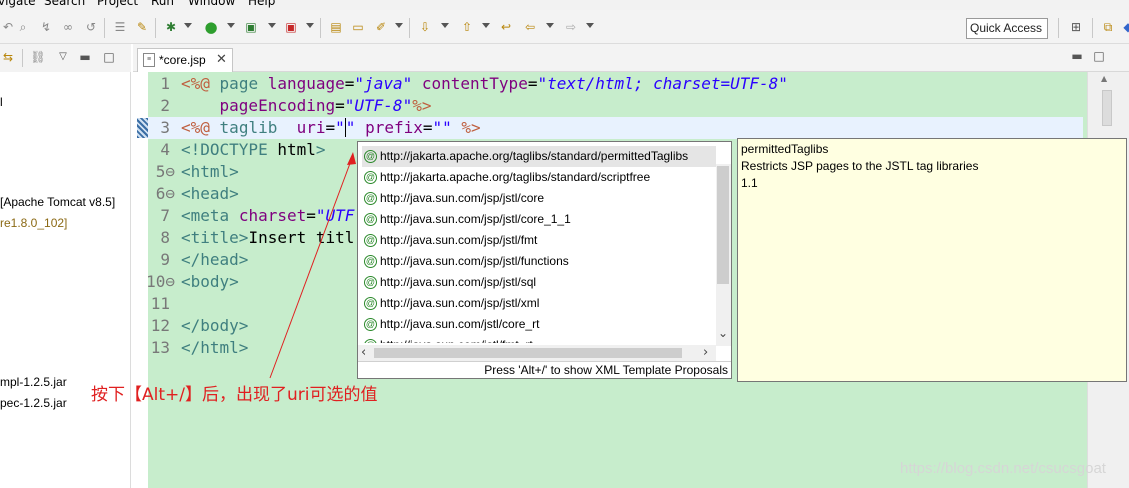 Image resolution: width=1129 pixels, height=488 pixels. I want to click on annotation-arrow, so click(312, 265).